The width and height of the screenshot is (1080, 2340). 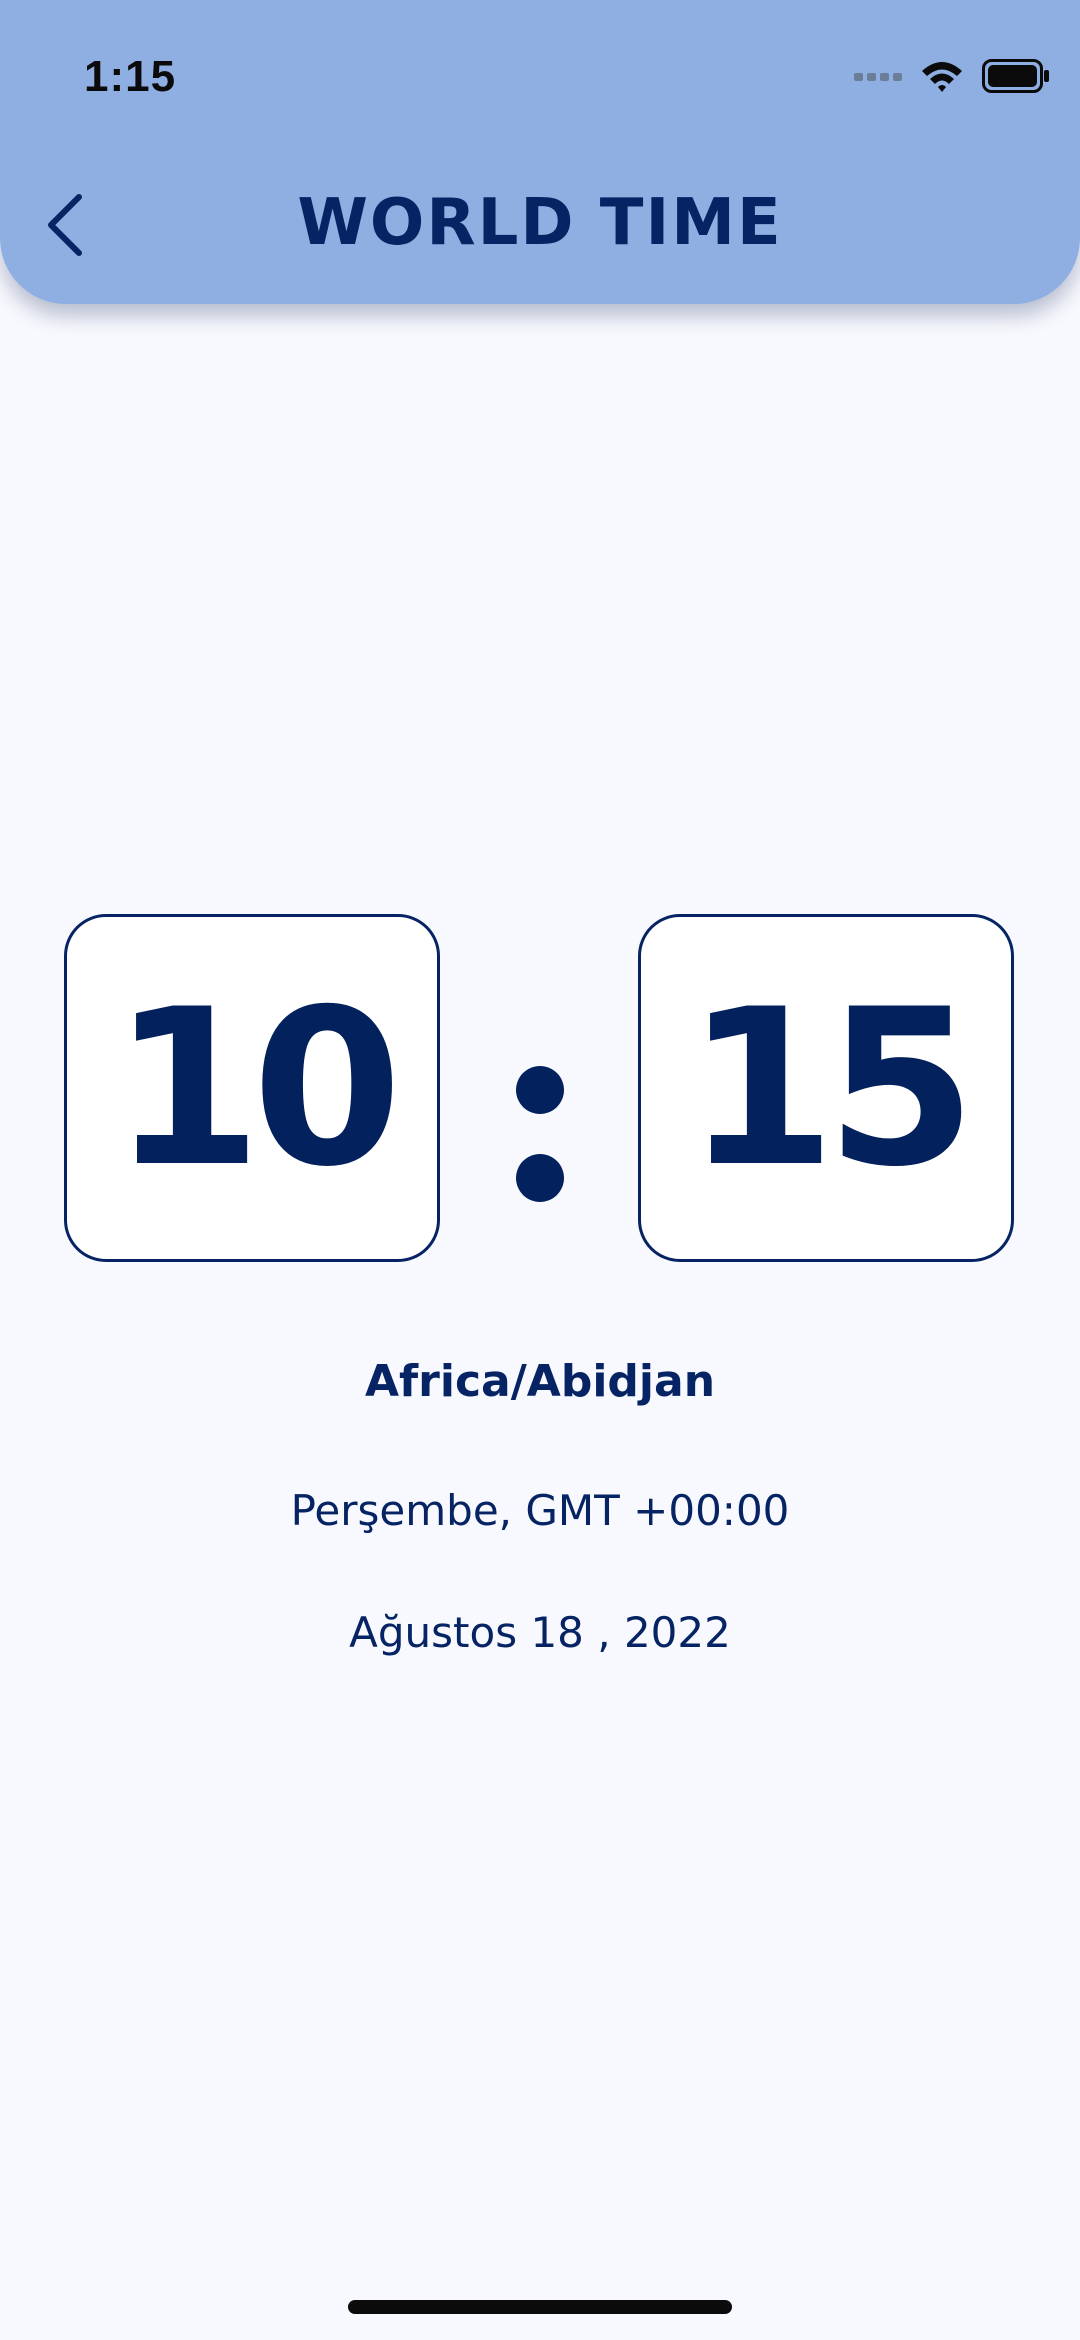 What do you see at coordinates (130, 76) in the screenshot?
I see `status-bar-time: 1:15` at bounding box center [130, 76].